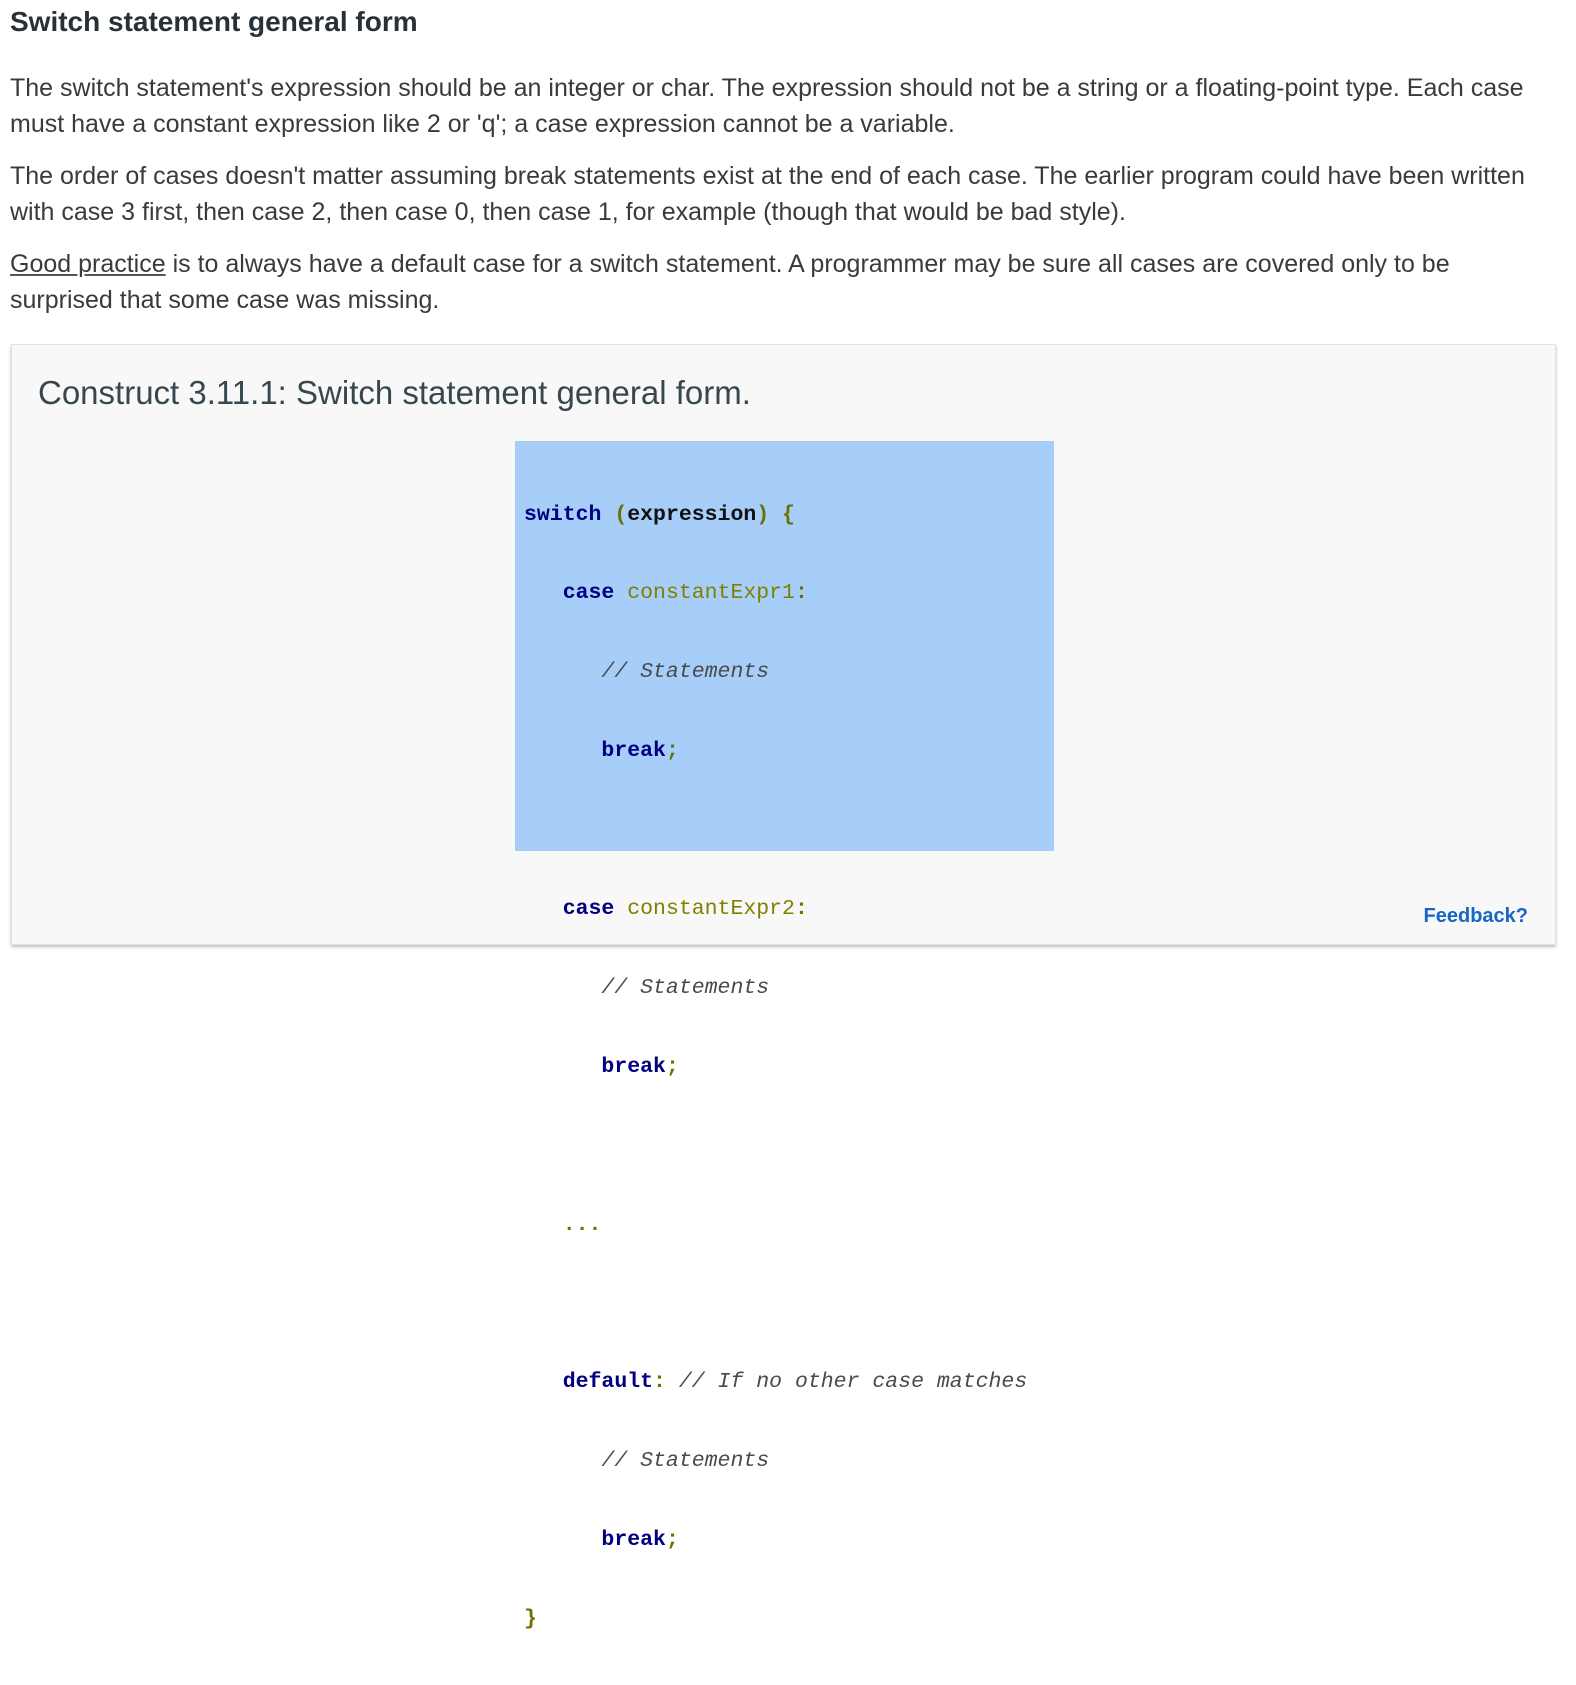 The height and width of the screenshot is (1685, 1576). What do you see at coordinates (789, 1619) in the screenshot?
I see `code-line: }` at bounding box center [789, 1619].